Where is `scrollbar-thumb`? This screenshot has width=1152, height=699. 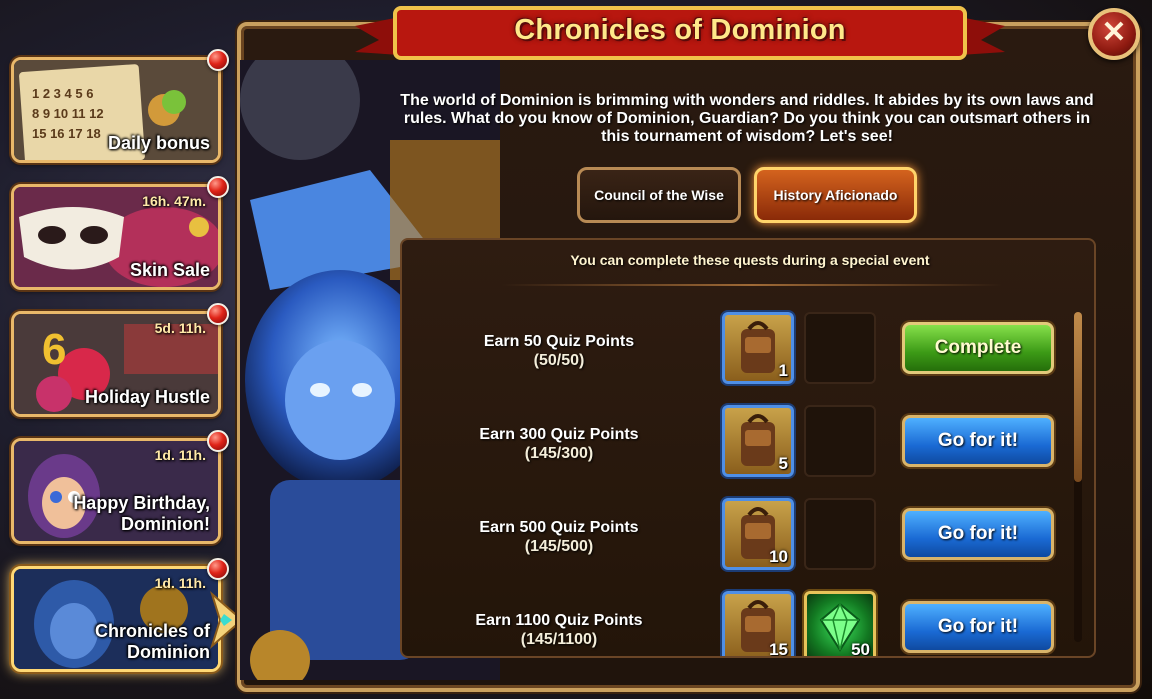 scrollbar-thumb is located at coordinates (1078, 397).